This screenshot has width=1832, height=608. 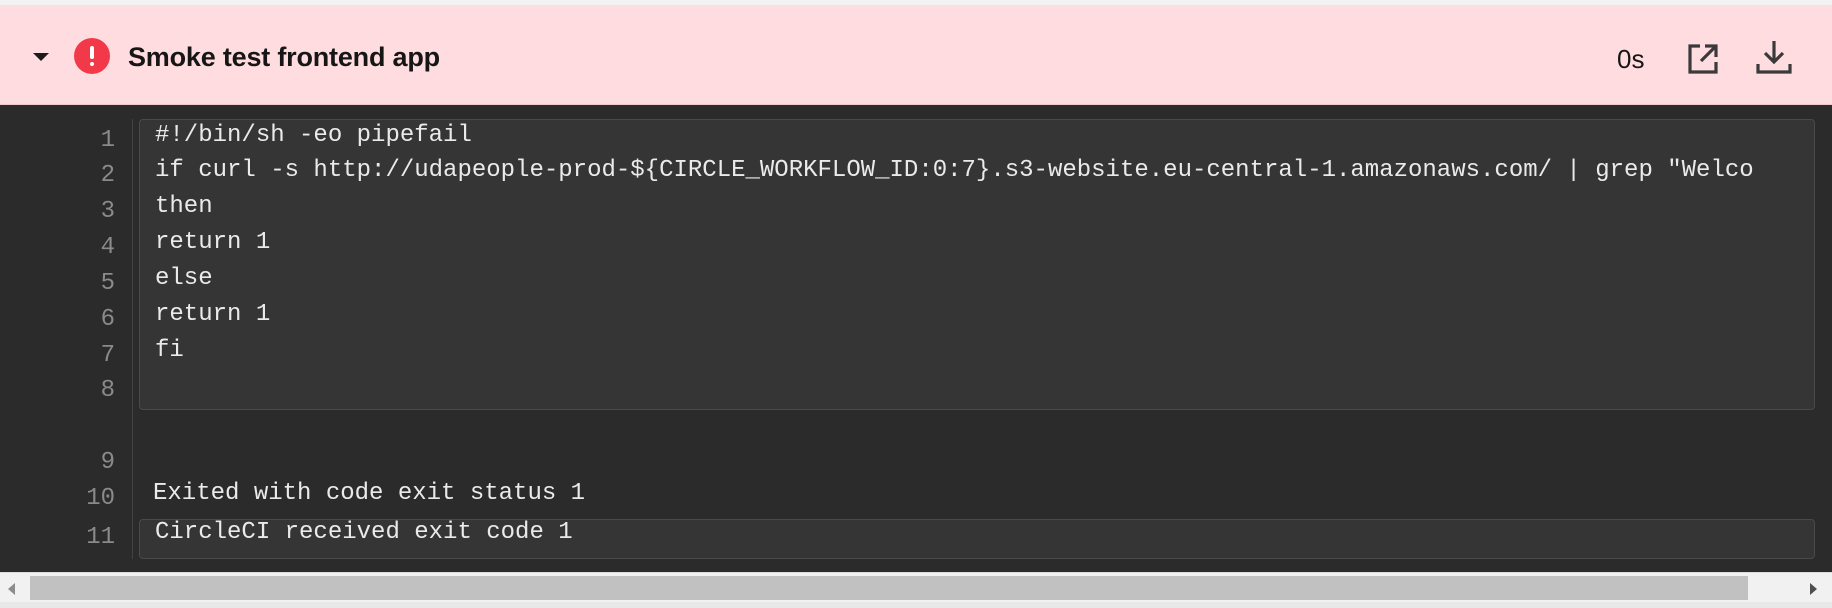 I want to click on scrollbar-thumb, so click(x=889, y=588).